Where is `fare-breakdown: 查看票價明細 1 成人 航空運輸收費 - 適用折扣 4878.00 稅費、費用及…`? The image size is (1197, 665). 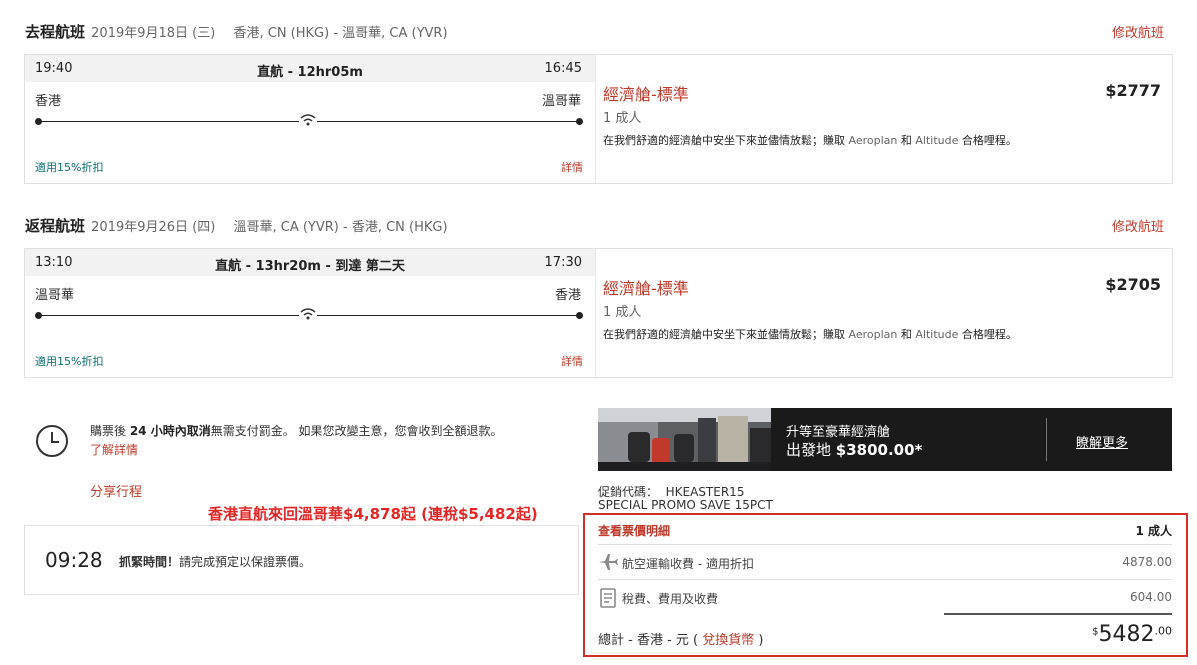 fare-breakdown: 查看票價明細 1 成人 航空運輸收費 - 適用折扣 4878.00 稅費、費用及… is located at coordinates (885, 586).